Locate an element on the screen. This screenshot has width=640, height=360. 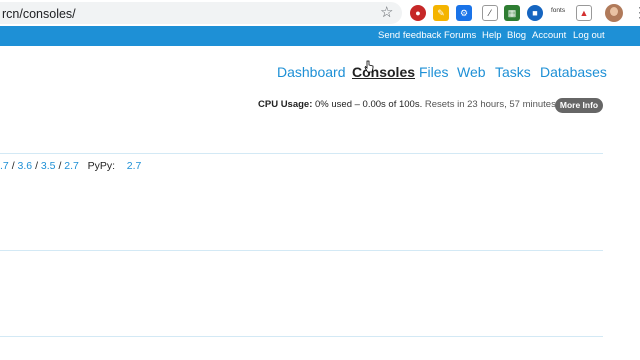
pypy-version-link: 2.7 is located at coordinates (134, 166).